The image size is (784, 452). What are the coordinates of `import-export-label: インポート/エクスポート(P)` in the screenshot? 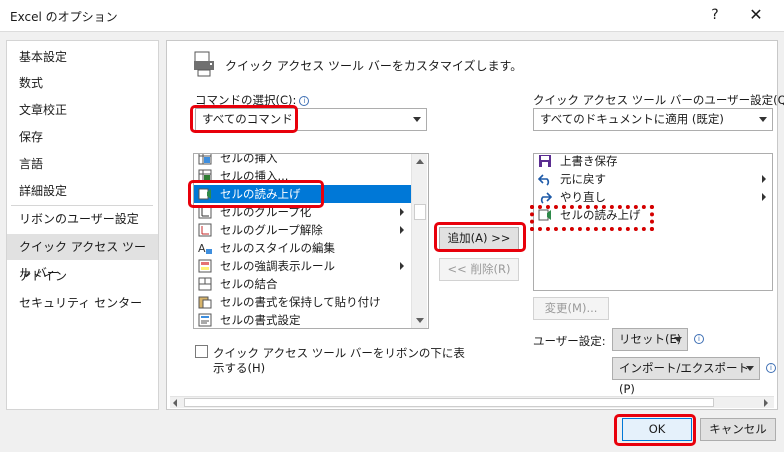 It's located at (684, 378).